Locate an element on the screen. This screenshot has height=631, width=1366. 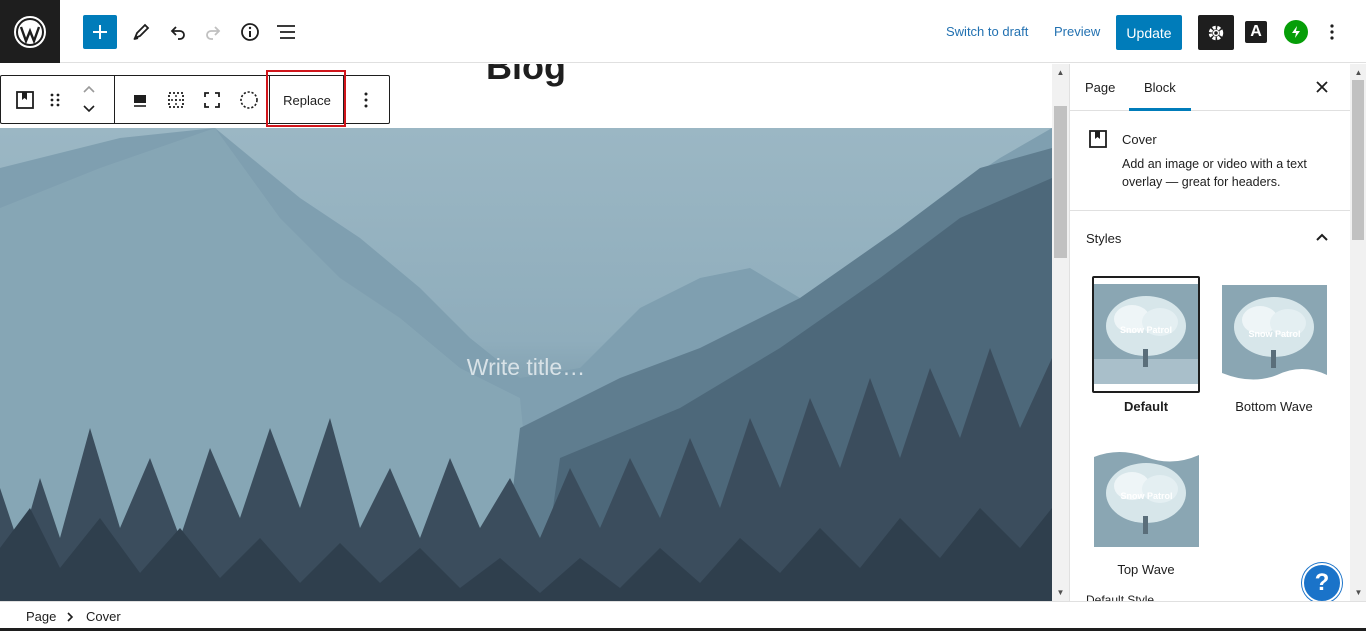
style-label-default: Default is located at coordinates (1146, 406).